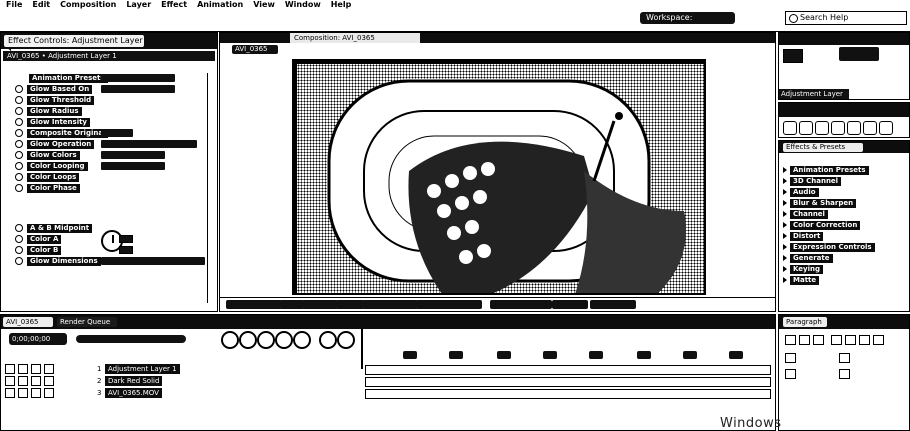 Image resolution: width=910 pixels, height=431 pixels. Describe the element at coordinates (328, 340) in the screenshot. I see `brainstorm-button` at that location.